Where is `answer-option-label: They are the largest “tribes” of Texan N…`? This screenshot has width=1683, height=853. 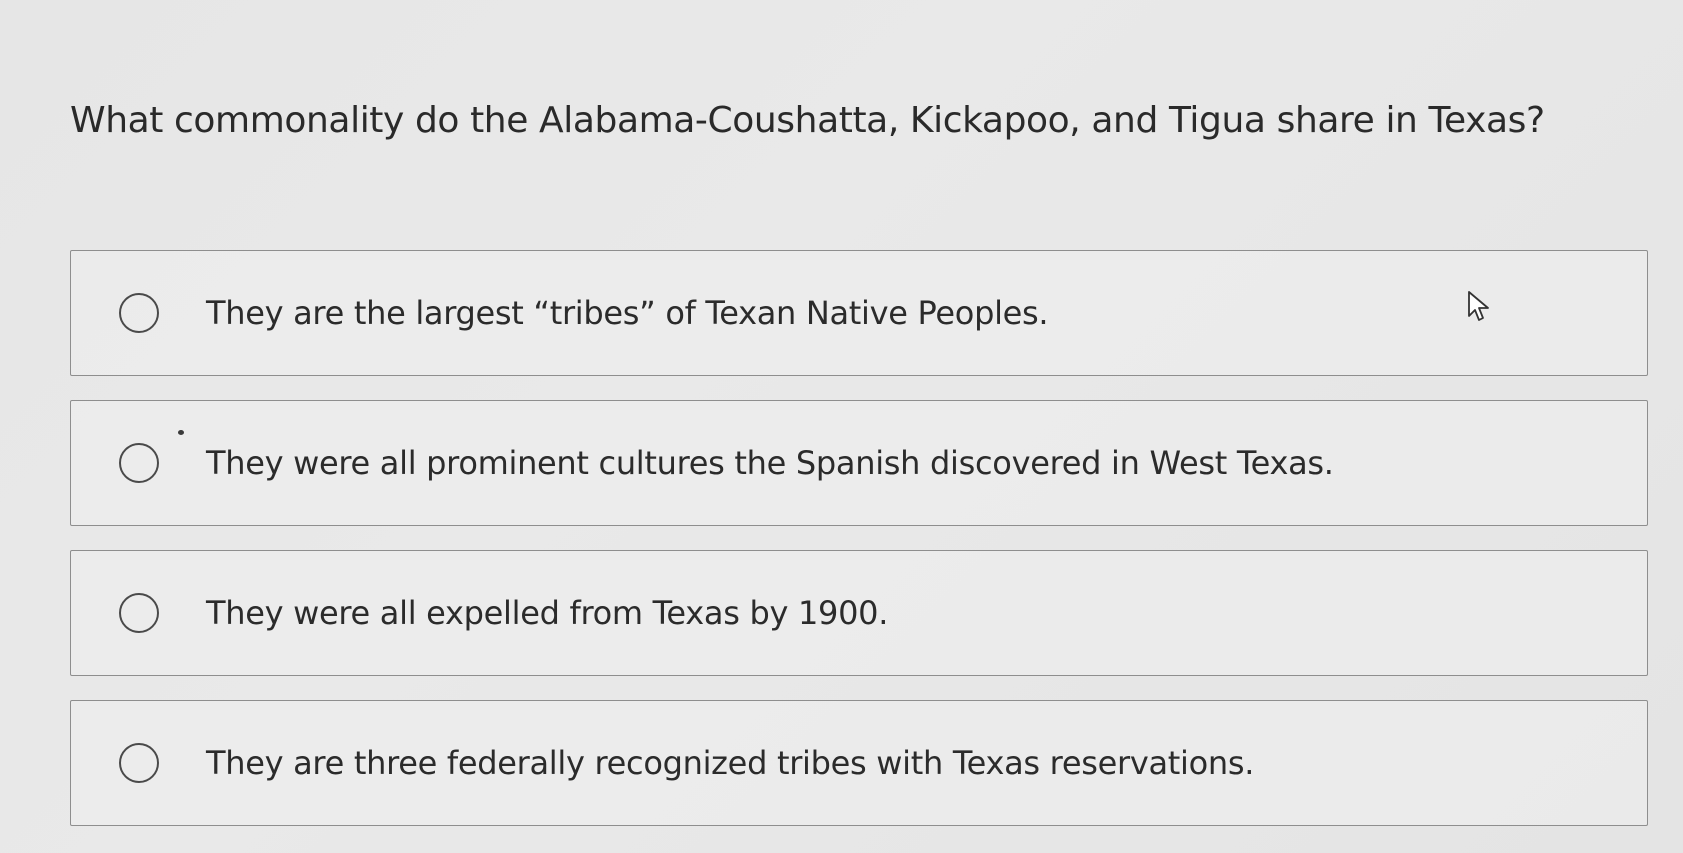 answer-option-label: They are the largest “tribes” of Texan N… is located at coordinates (627, 313).